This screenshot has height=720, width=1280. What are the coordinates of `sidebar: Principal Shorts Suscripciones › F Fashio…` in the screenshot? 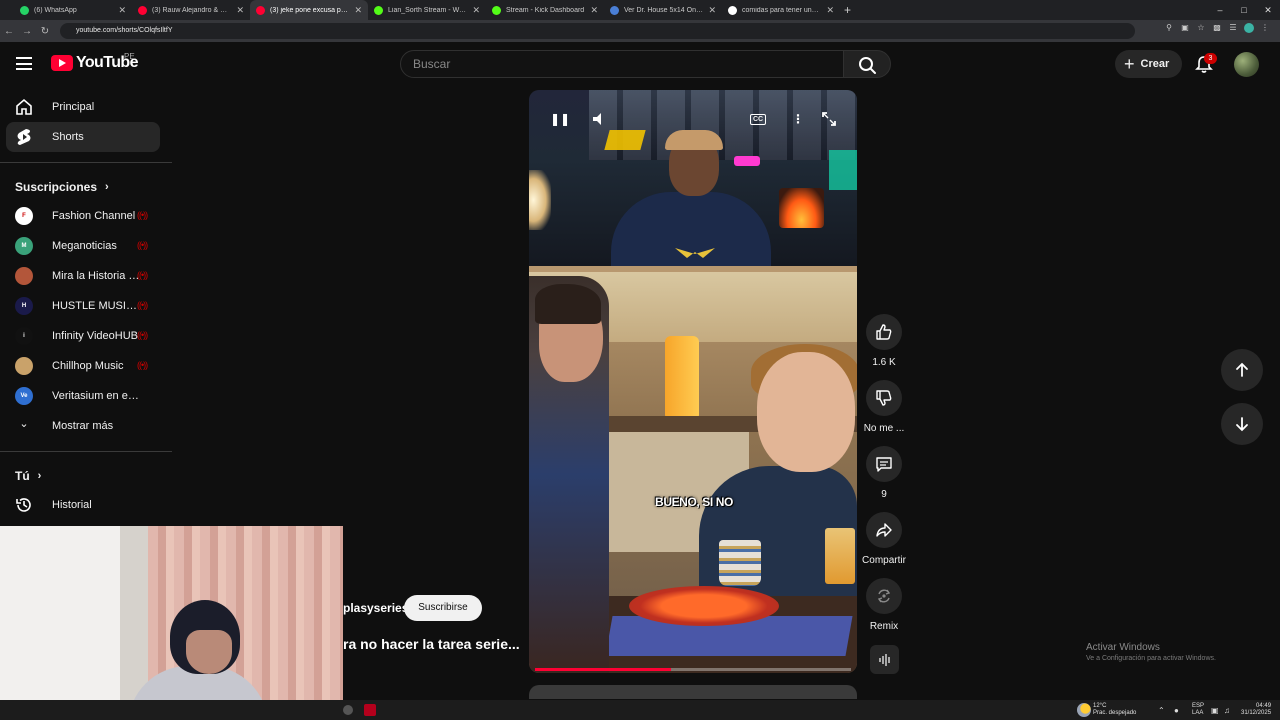 It's located at (86, 306).